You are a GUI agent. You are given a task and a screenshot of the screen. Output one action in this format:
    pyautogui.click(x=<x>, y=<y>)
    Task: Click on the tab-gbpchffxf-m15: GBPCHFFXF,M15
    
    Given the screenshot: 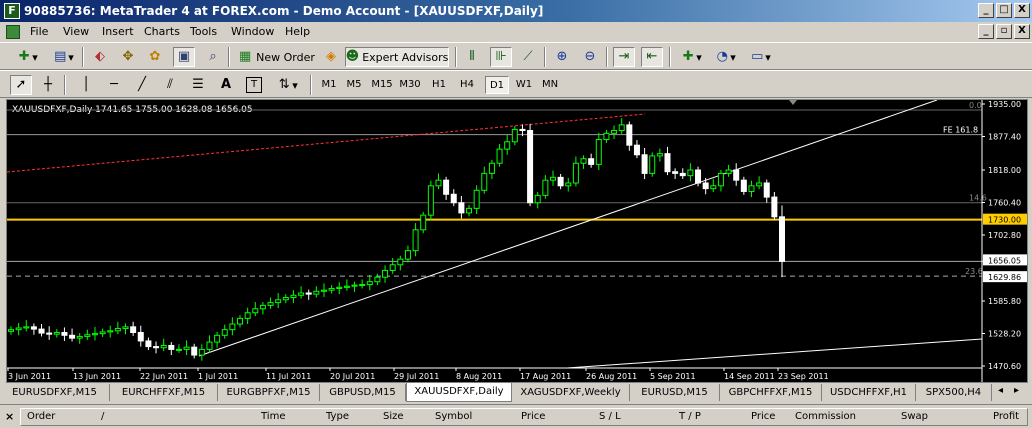 What is the action you would take?
    pyautogui.click(x=771, y=392)
    